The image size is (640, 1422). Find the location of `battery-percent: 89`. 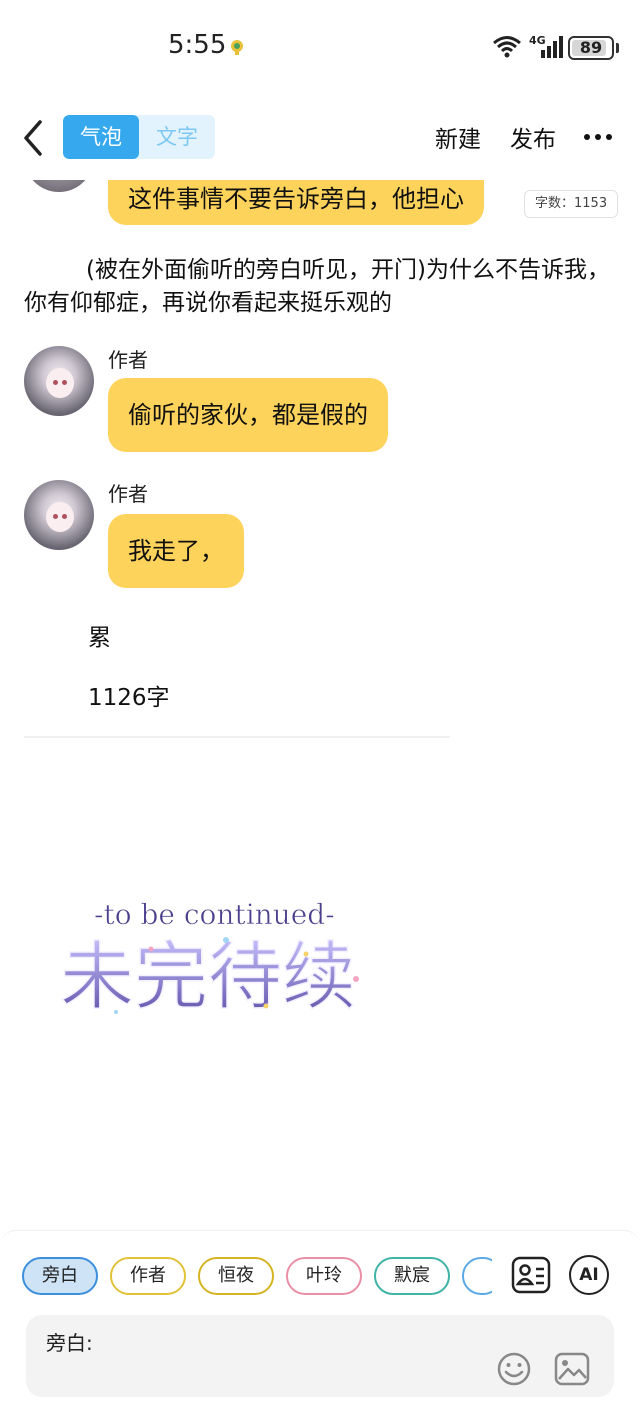

battery-percent: 89 is located at coordinates (591, 47).